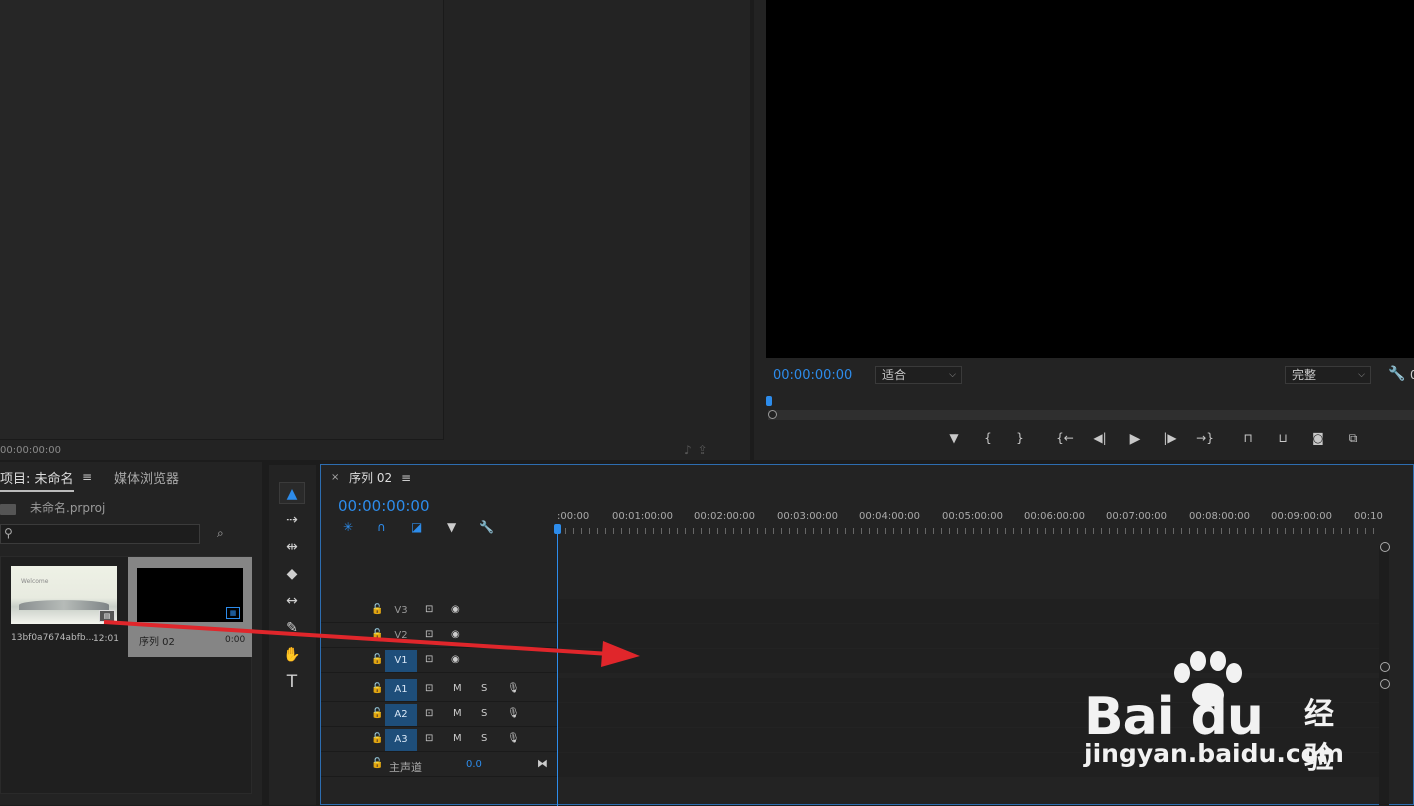 The image size is (1414, 806). What do you see at coordinates (1020, 438) in the screenshot?
I see `out-point-icon: }` at bounding box center [1020, 438].